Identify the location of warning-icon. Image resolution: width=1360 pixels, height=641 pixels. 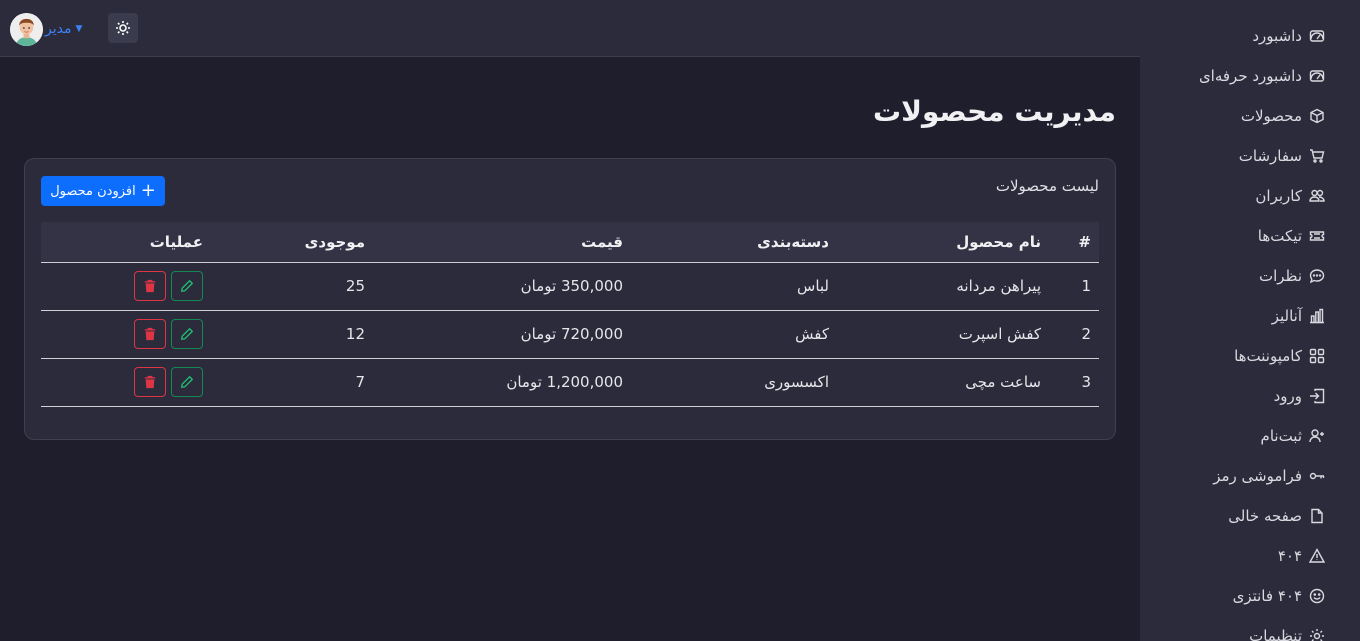
(1317, 556).